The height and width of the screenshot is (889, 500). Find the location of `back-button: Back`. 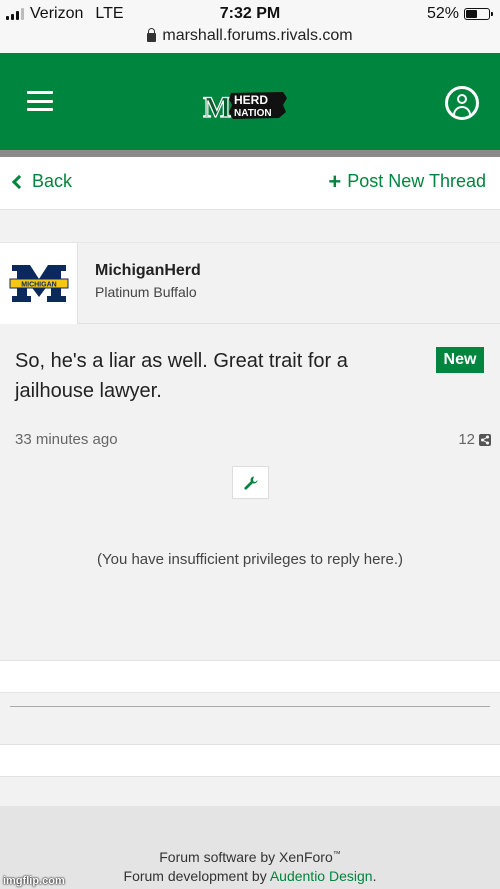

back-button: Back is located at coordinates (42, 181).